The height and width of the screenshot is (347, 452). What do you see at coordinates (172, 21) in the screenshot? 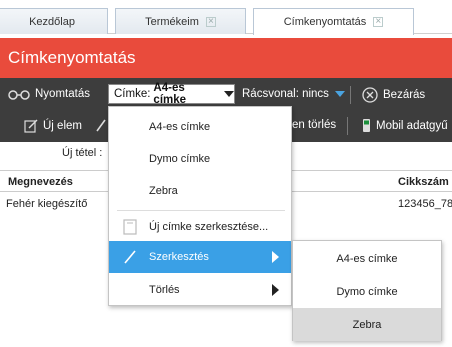
I see `tab-label: Termékeim` at bounding box center [172, 21].